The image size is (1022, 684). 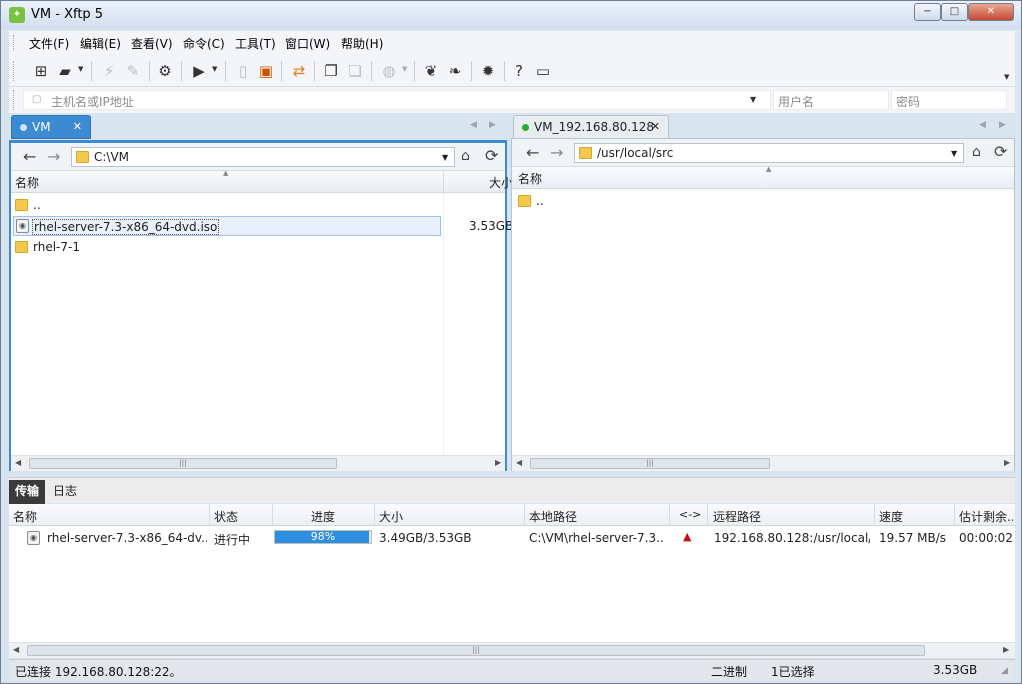 I want to click on paste-icon: ❏, so click(x=355, y=71).